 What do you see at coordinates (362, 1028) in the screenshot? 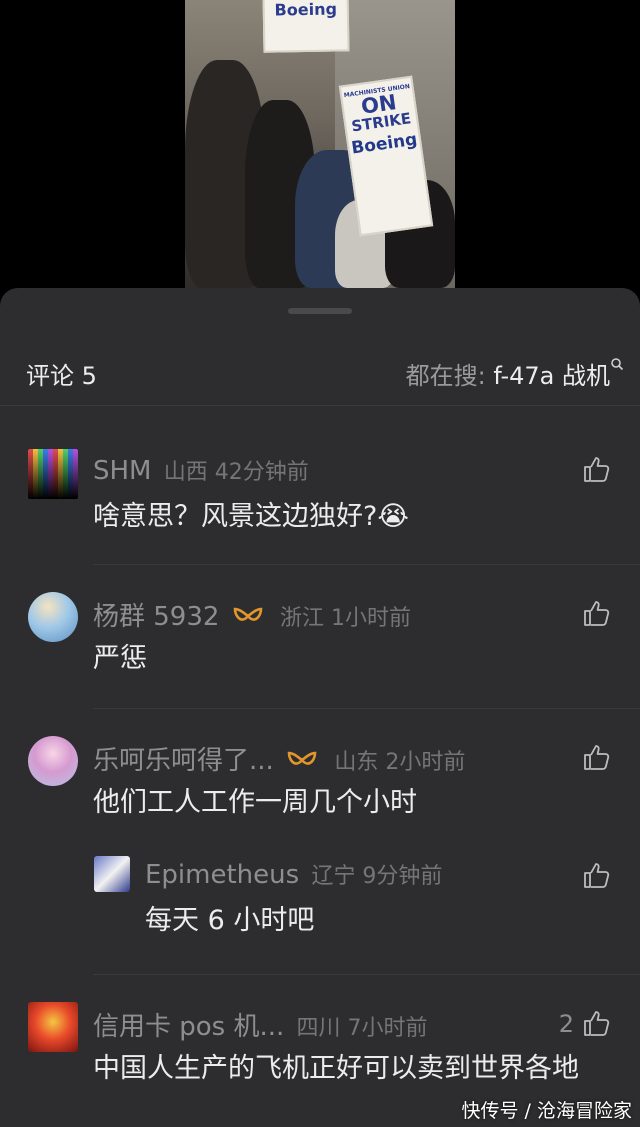
I see `comment-region-time: 四川 7小时前` at bounding box center [362, 1028].